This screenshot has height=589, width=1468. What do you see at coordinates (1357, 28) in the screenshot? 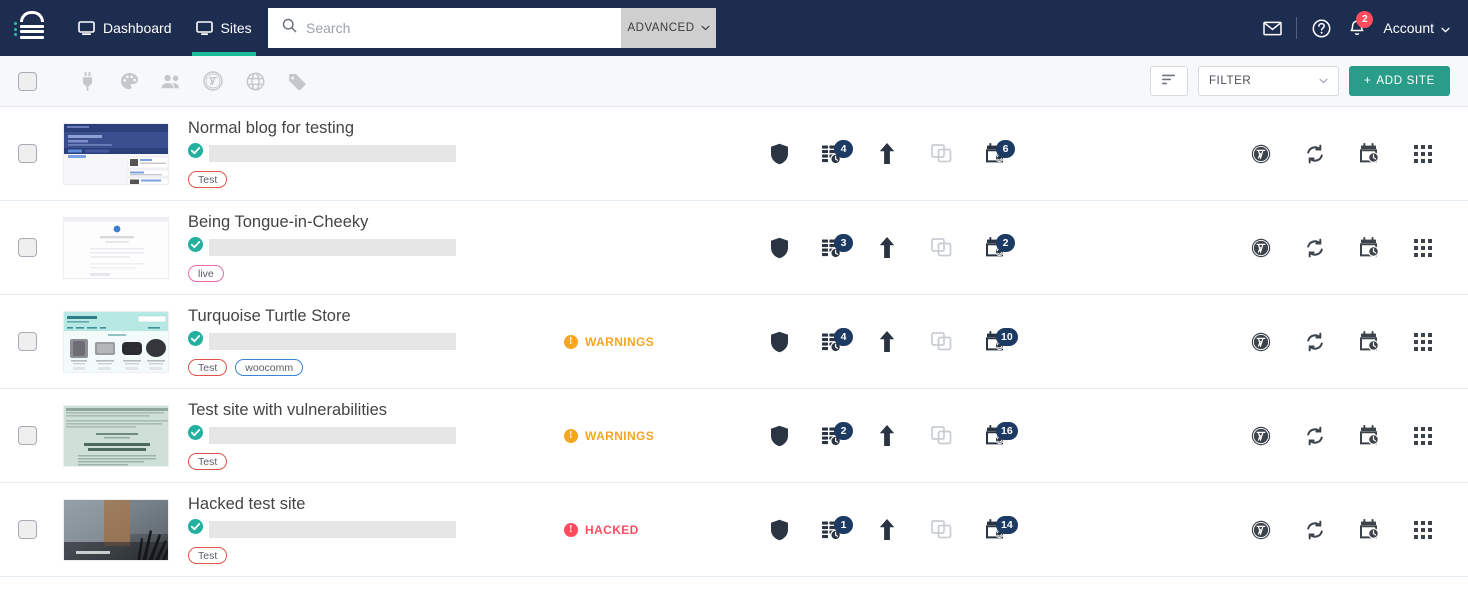
I see `bell-icon: 2` at bounding box center [1357, 28].